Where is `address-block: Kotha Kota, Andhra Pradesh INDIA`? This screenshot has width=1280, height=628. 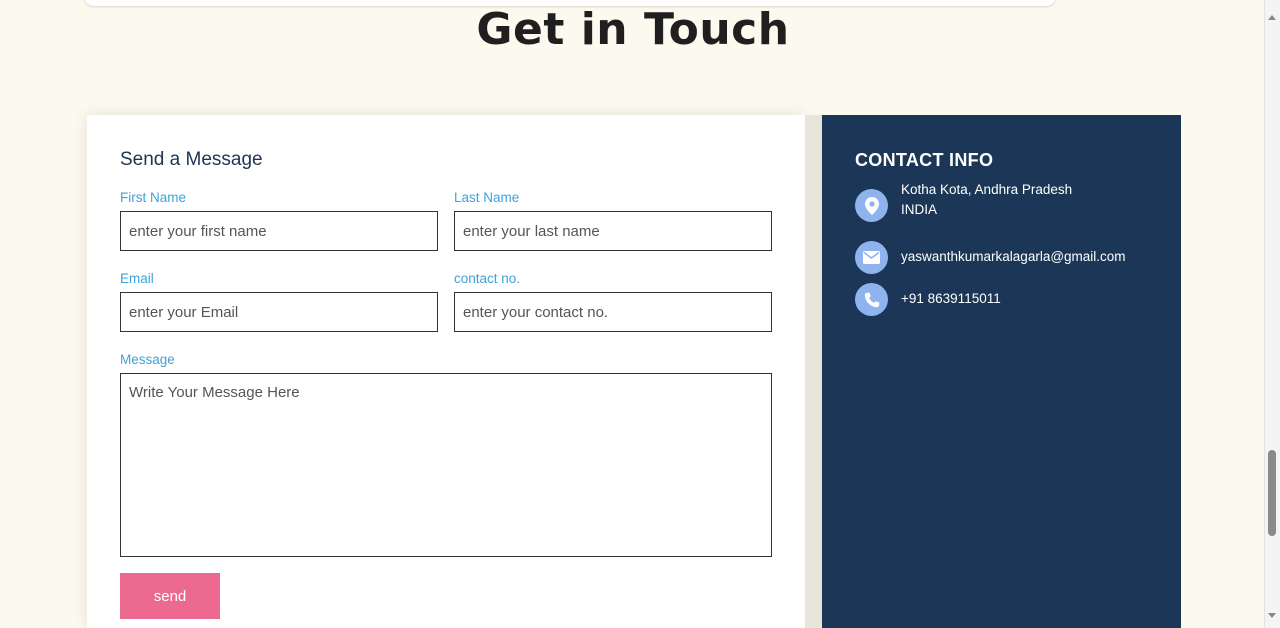 address-block: Kotha Kota, Andhra Pradesh INDIA is located at coordinates (986, 200).